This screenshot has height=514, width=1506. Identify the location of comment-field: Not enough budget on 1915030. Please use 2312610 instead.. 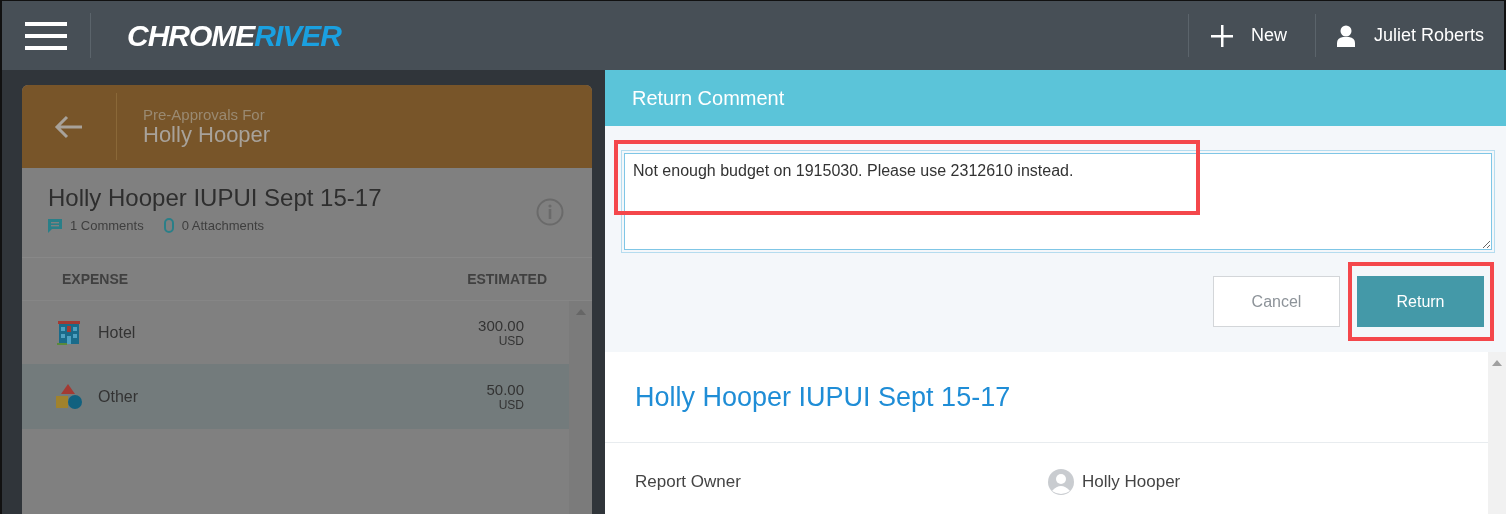
(1058, 201).